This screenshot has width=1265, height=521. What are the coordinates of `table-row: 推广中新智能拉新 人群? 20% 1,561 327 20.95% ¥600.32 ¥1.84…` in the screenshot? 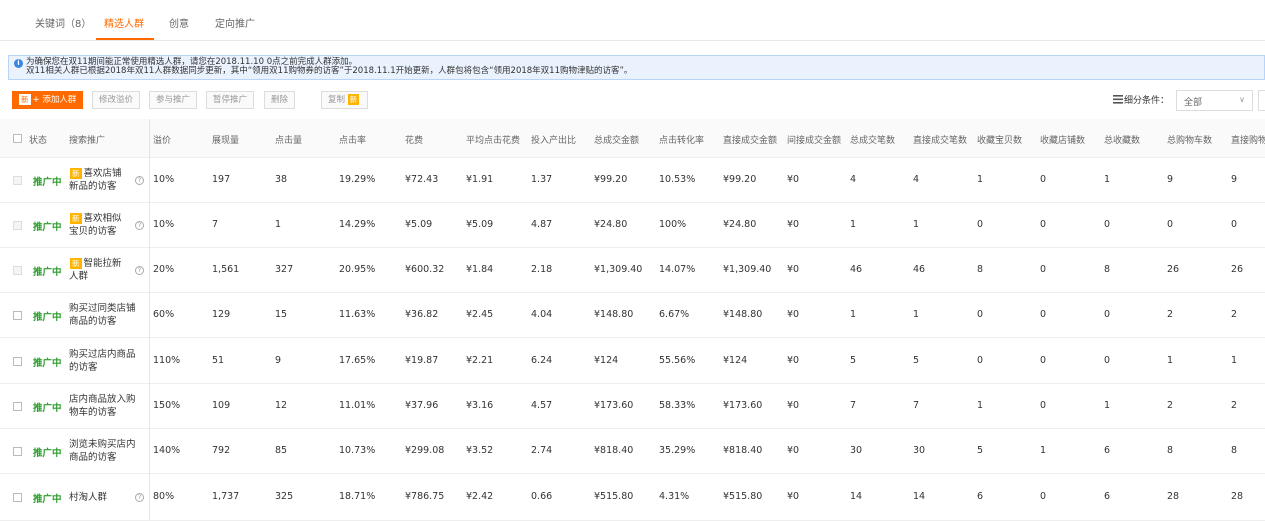 It's located at (632, 270).